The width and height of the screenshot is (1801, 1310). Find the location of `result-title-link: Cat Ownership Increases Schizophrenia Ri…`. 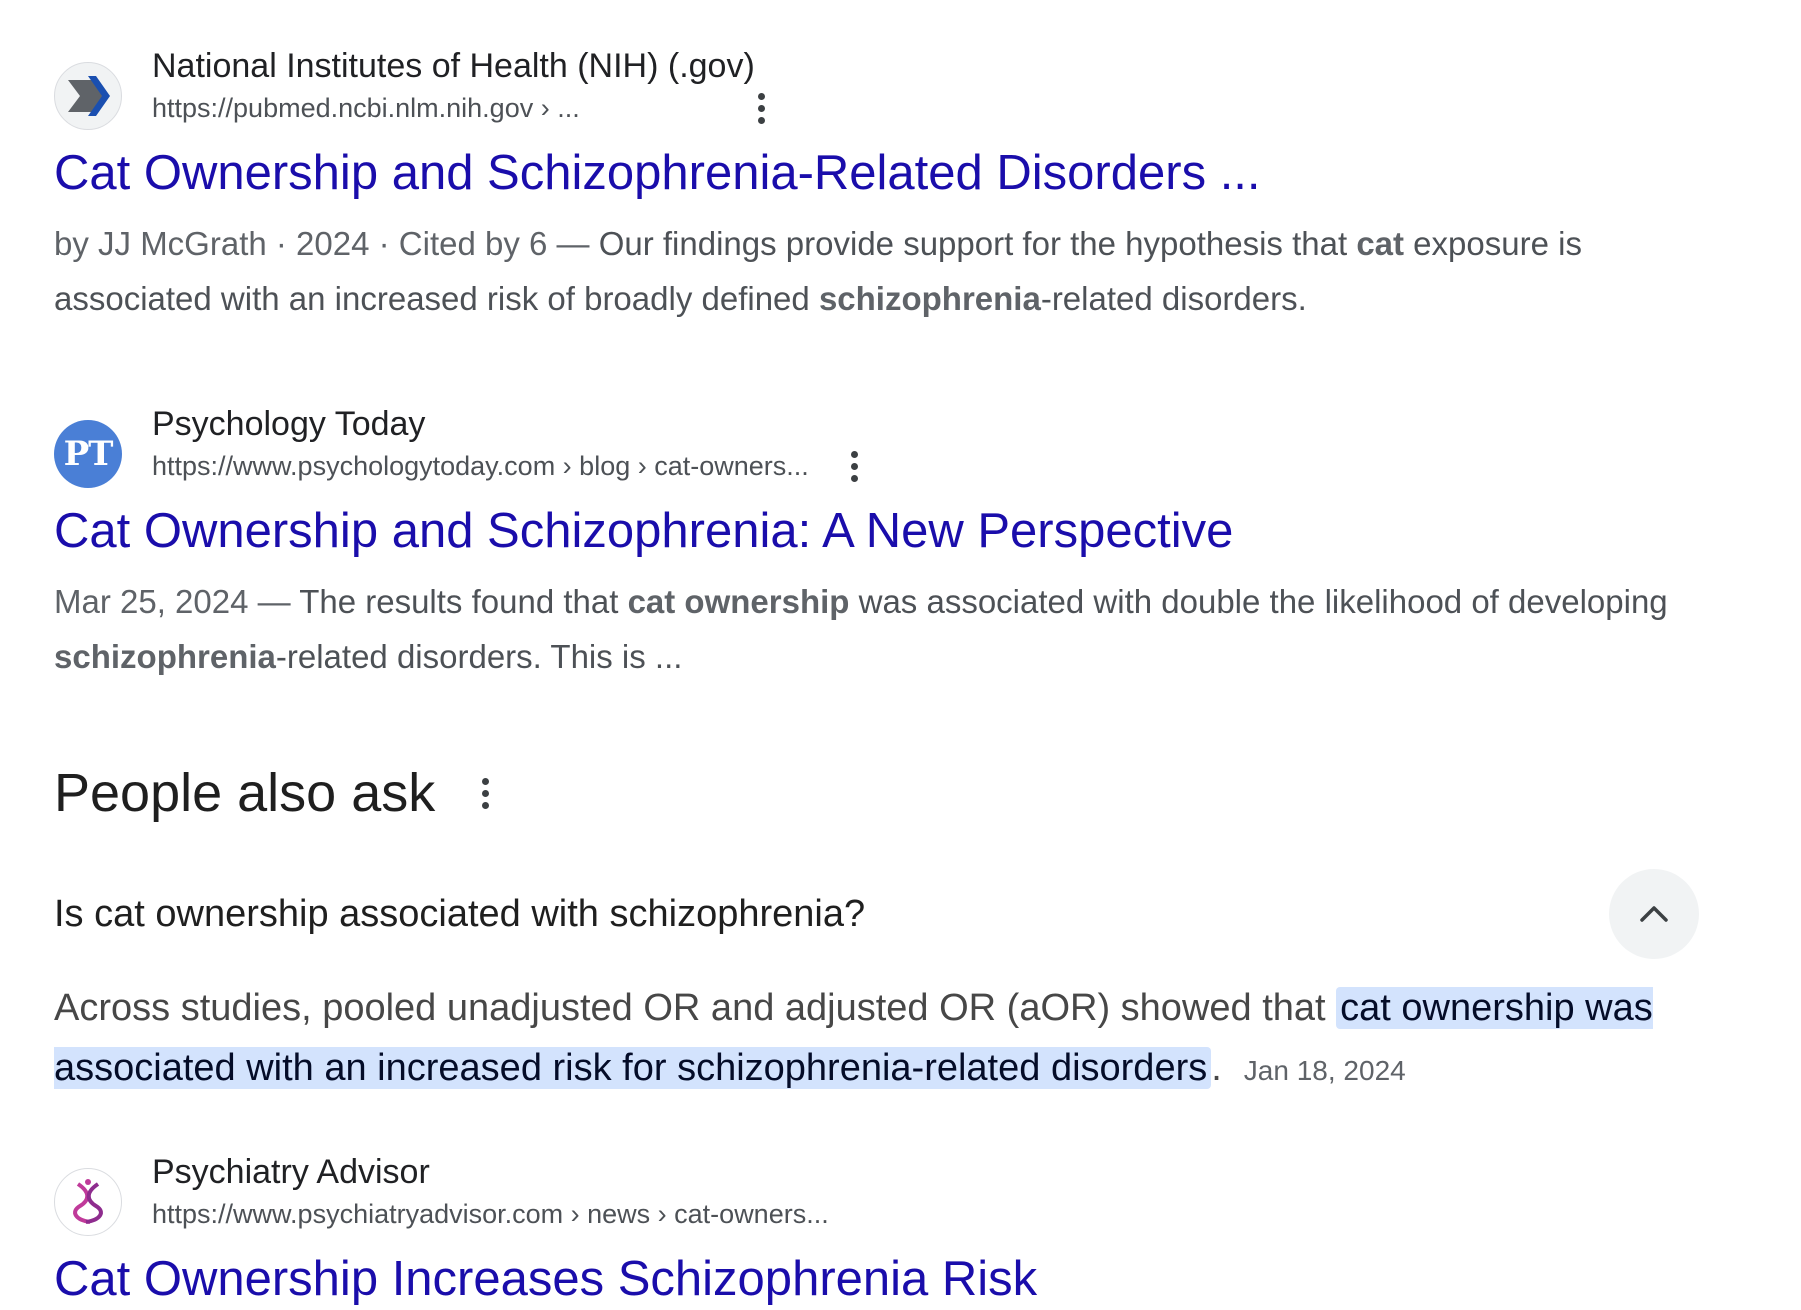

result-title-link: Cat Ownership Increases Schizophrenia Ri… is located at coordinates (874, 1279).